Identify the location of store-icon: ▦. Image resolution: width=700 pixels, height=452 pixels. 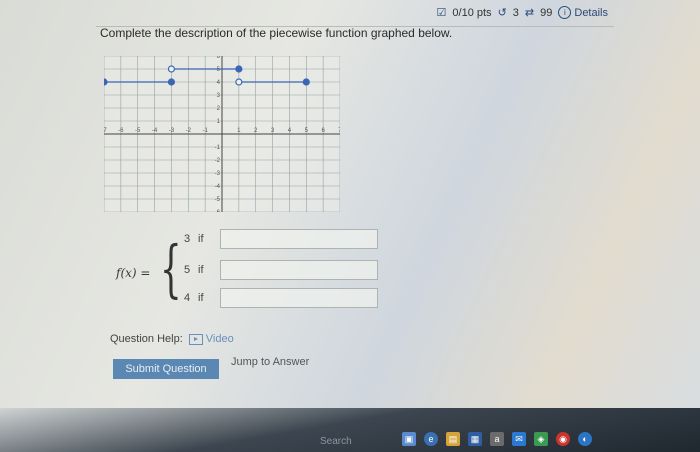
(475, 439).